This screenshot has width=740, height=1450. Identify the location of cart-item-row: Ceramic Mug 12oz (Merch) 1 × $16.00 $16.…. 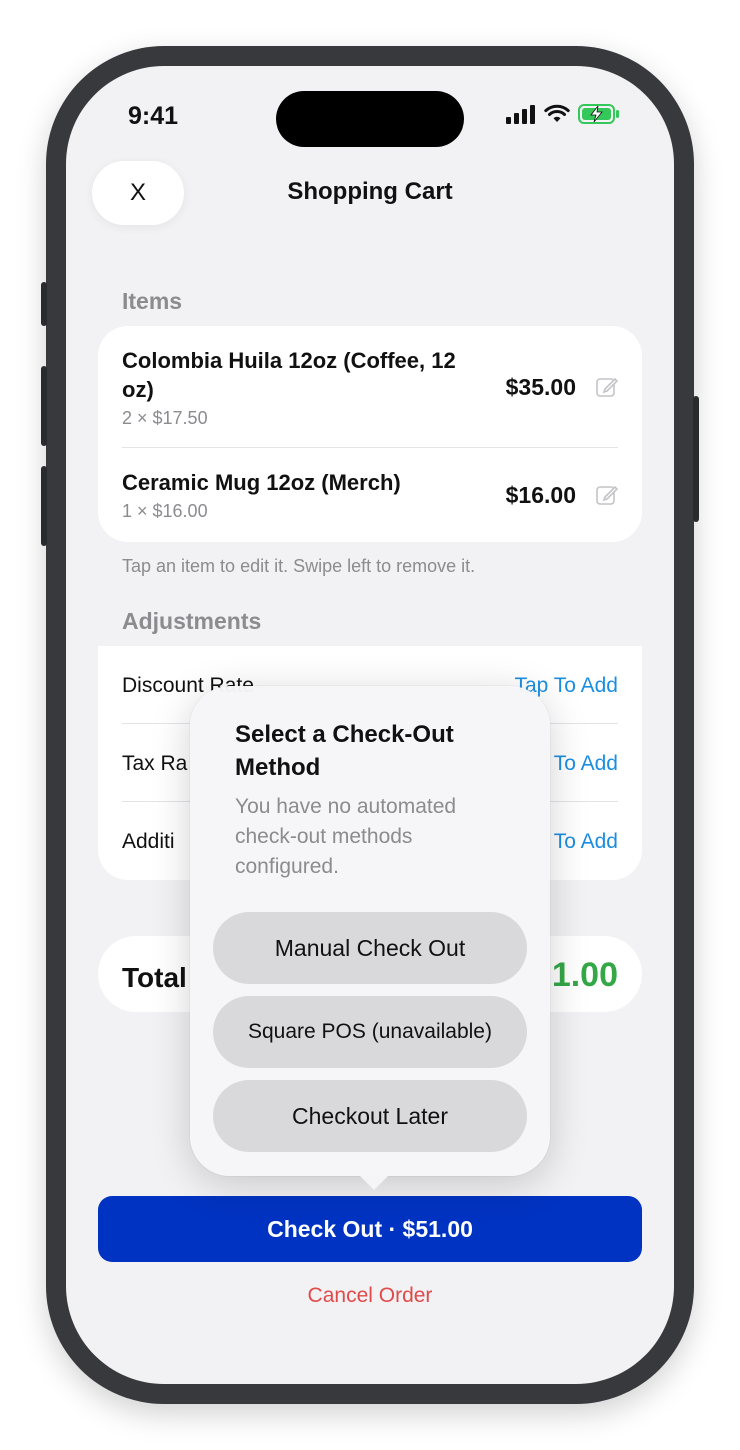
(370, 498).